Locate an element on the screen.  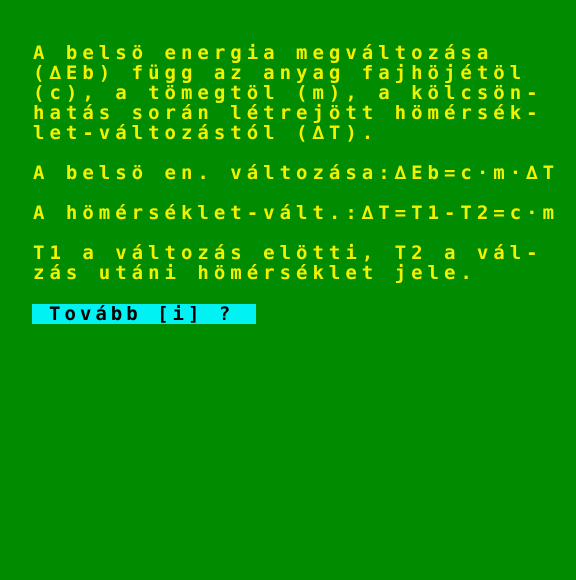
continue-prompt-label: Tovább [i] ? is located at coordinates (142, 314).